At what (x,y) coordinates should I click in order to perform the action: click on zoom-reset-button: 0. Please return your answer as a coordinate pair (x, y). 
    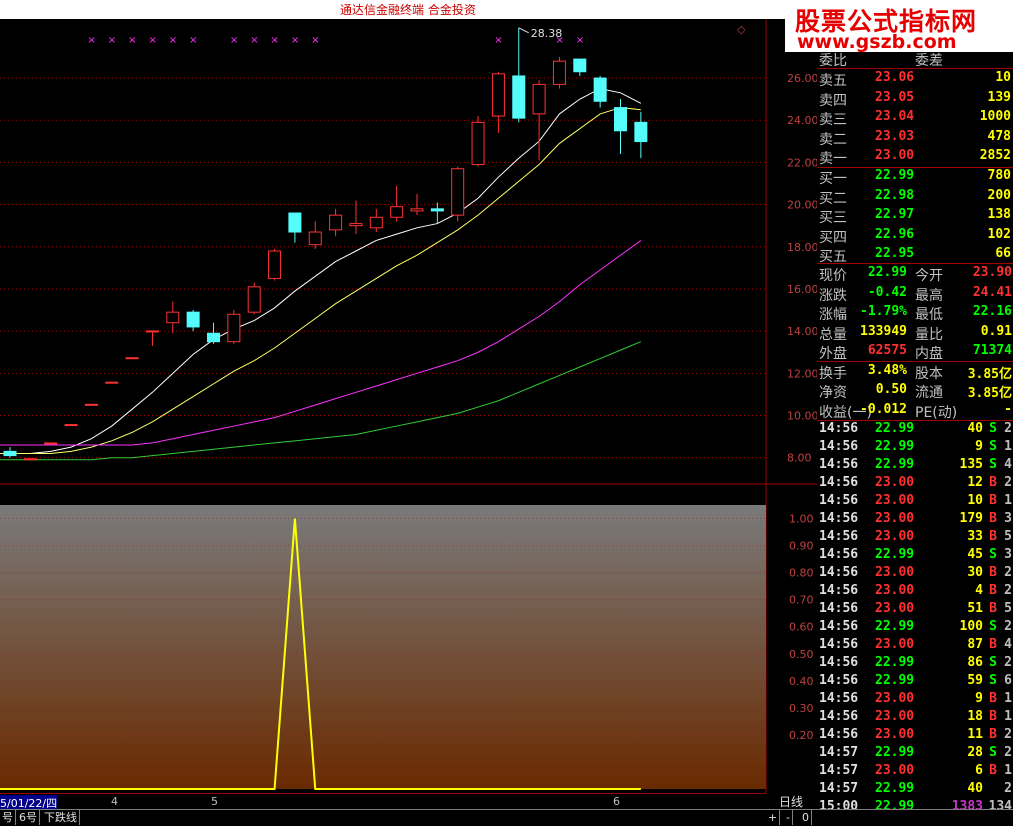
    Looking at the image, I should click on (806, 817).